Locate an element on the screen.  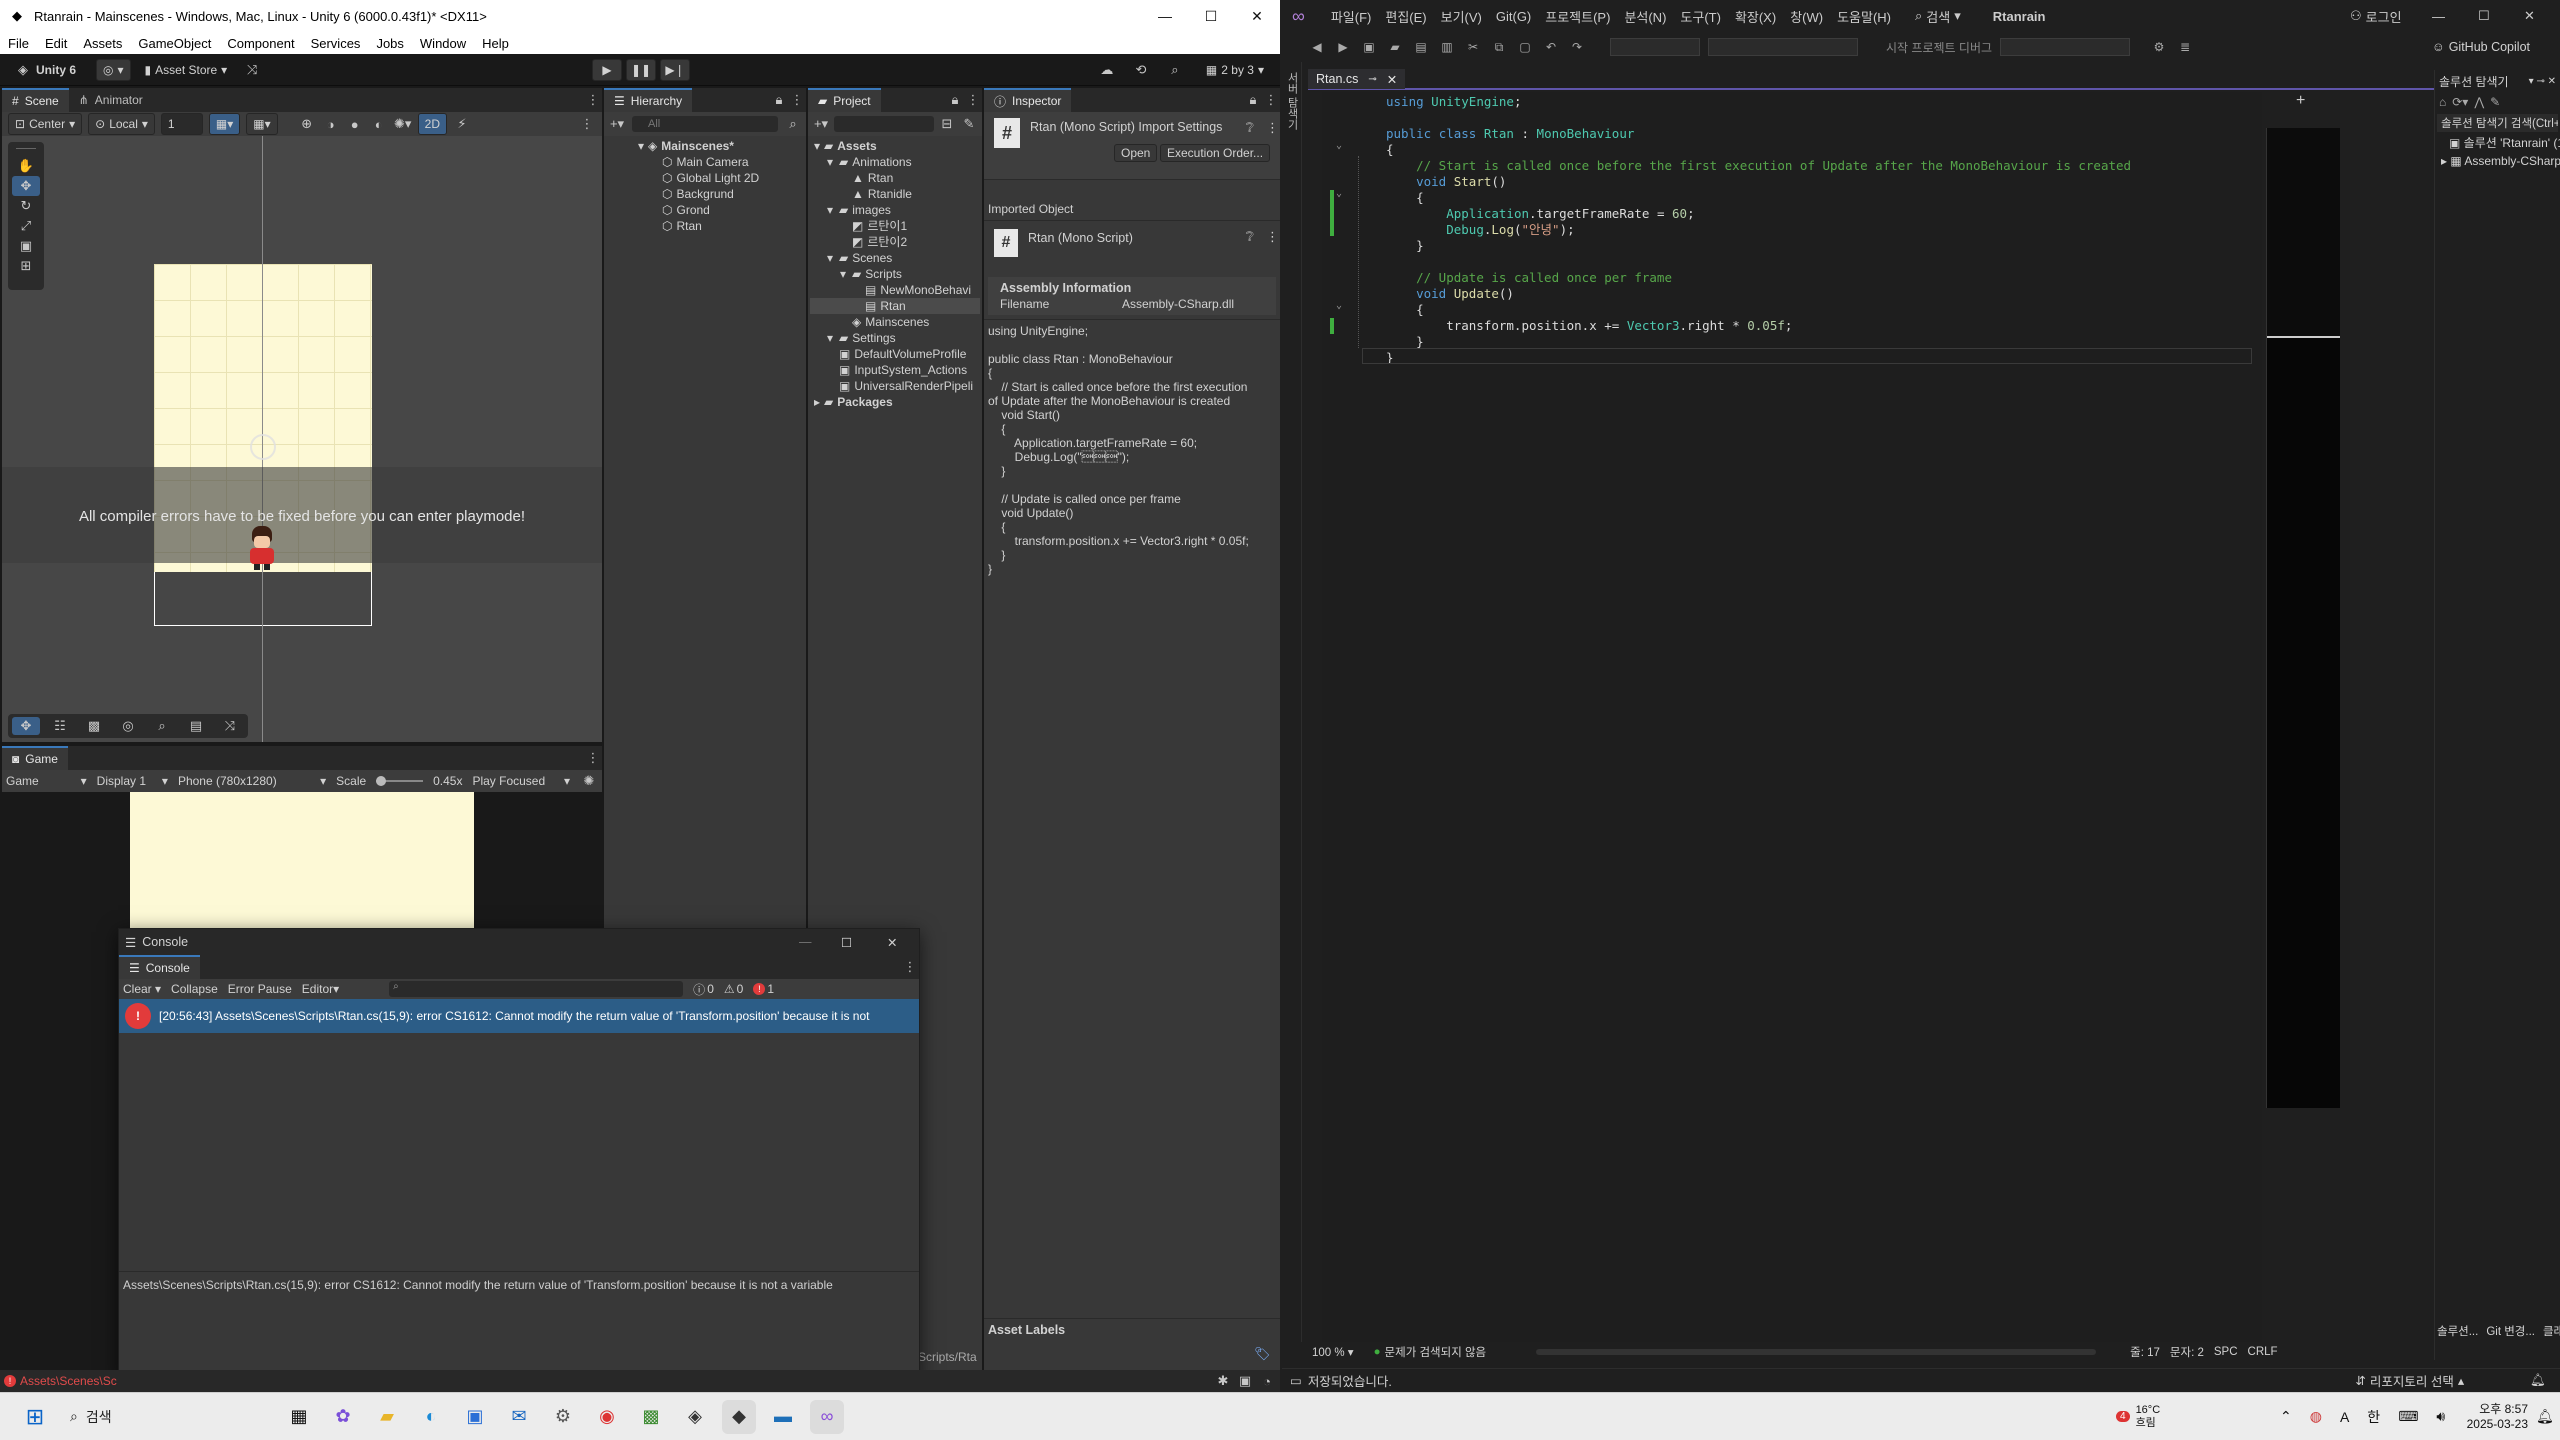
project-item: ▾ ▰ Settings is located at coordinates (895, 338).